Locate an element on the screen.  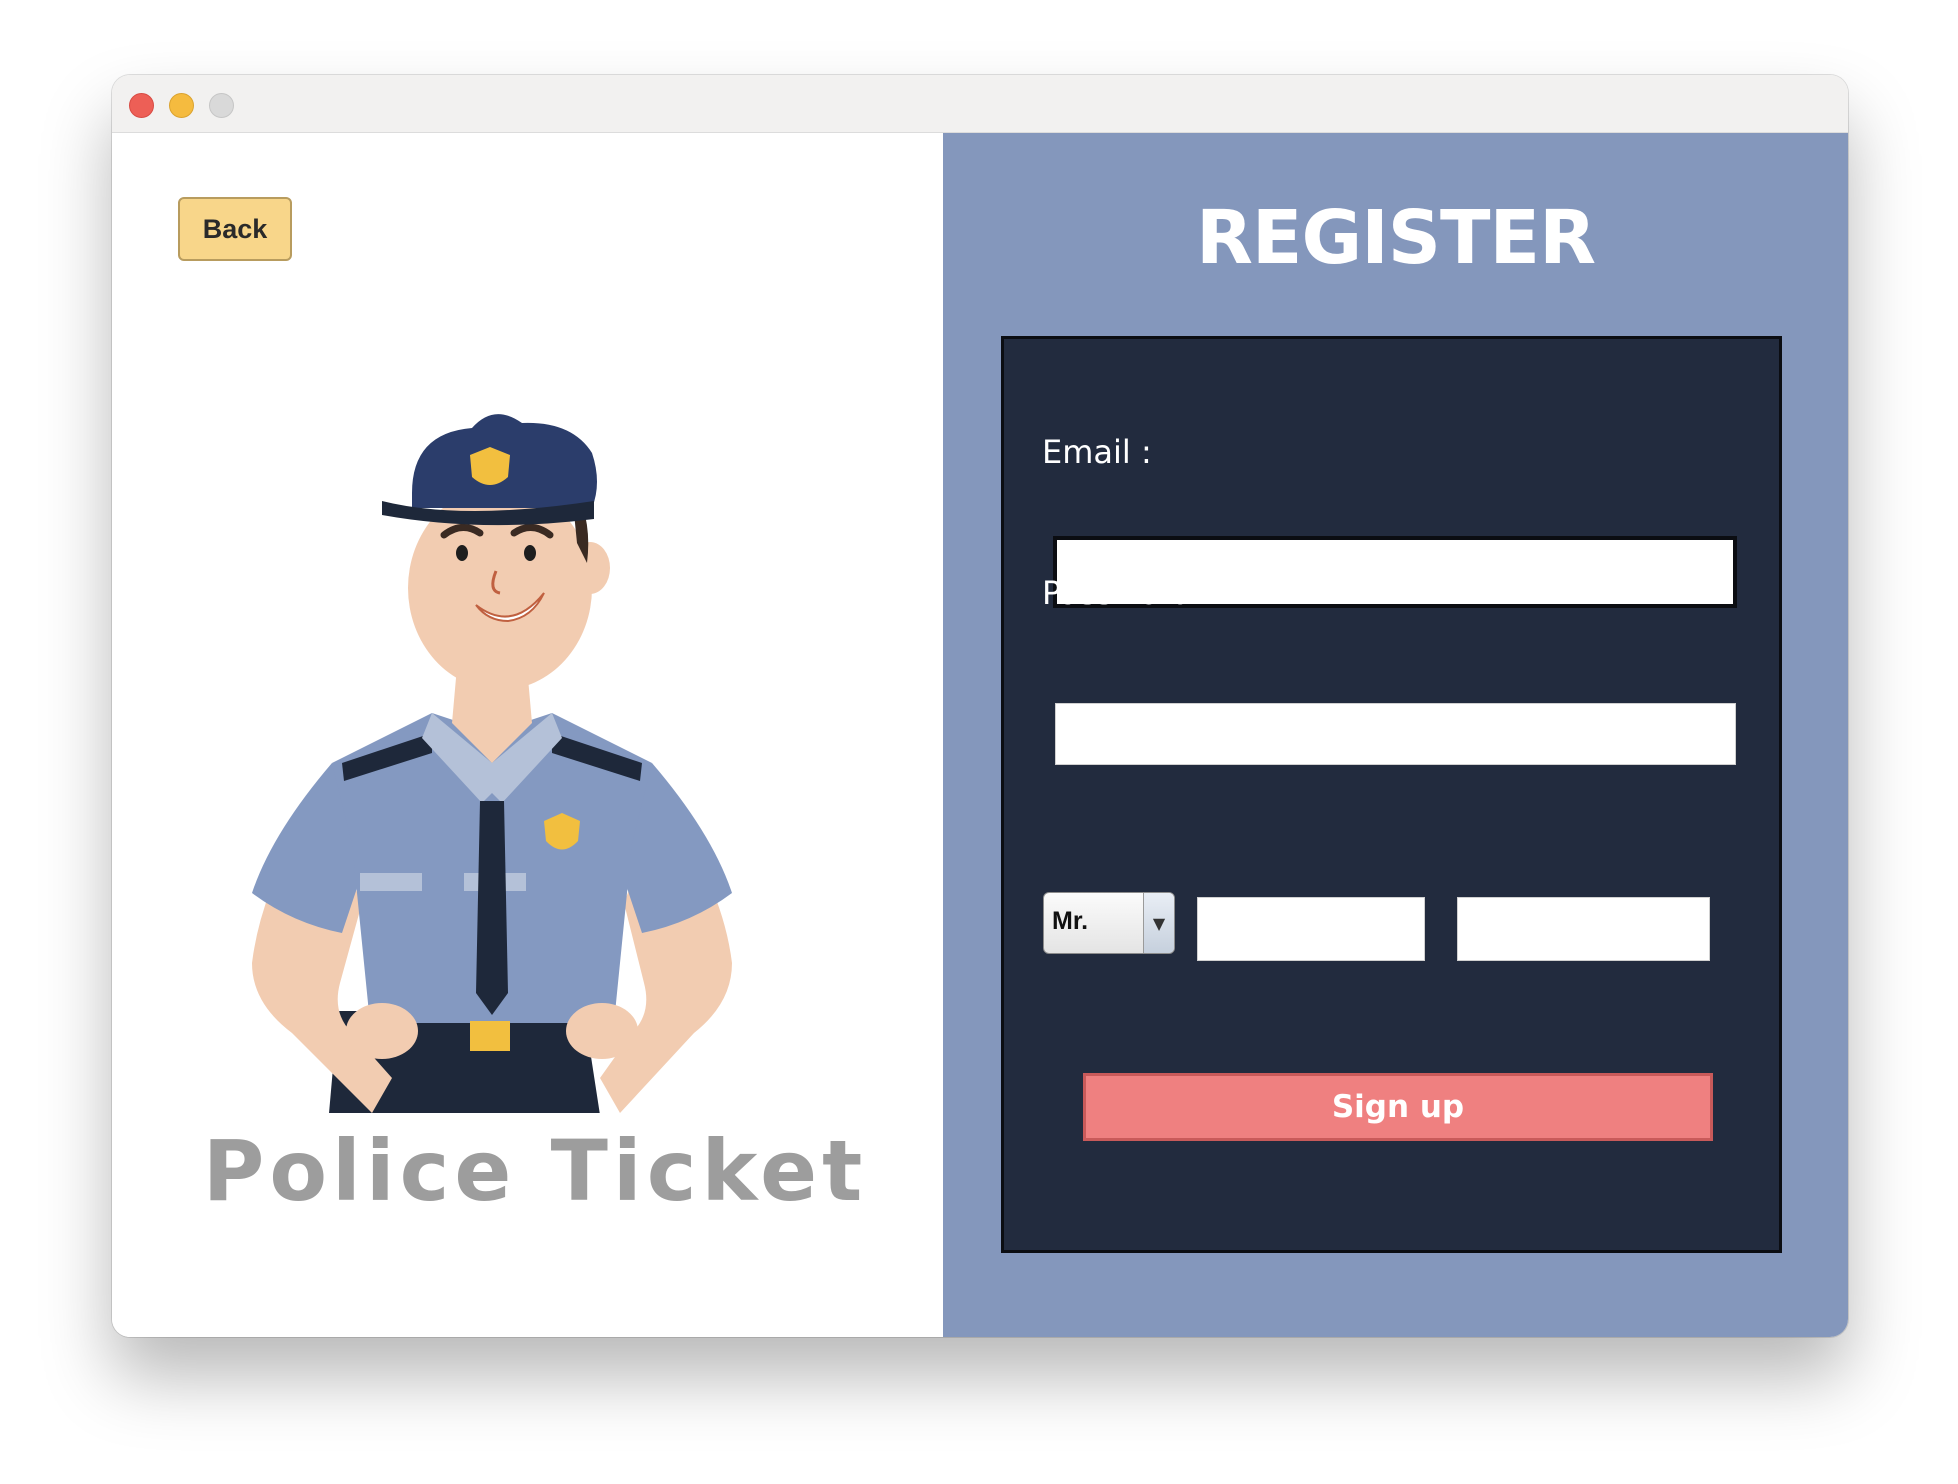
police-officer-illustration is located at coordinates (492, 763).